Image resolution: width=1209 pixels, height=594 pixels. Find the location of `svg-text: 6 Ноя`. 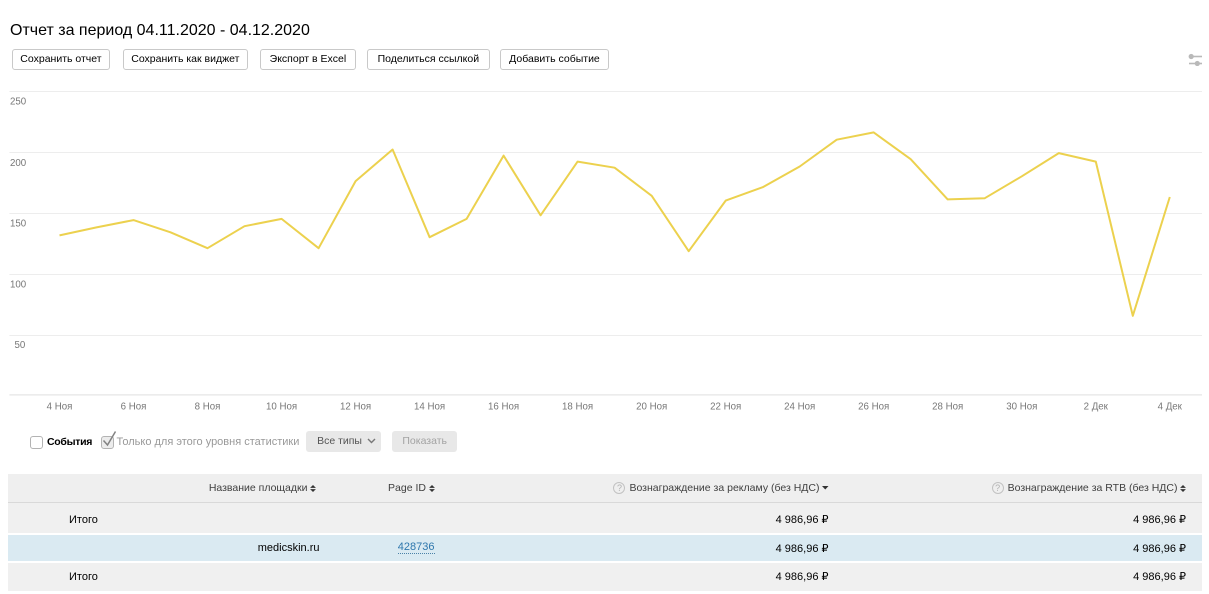

svg-text: 6 Ноя is located at coordinates (134, 407).